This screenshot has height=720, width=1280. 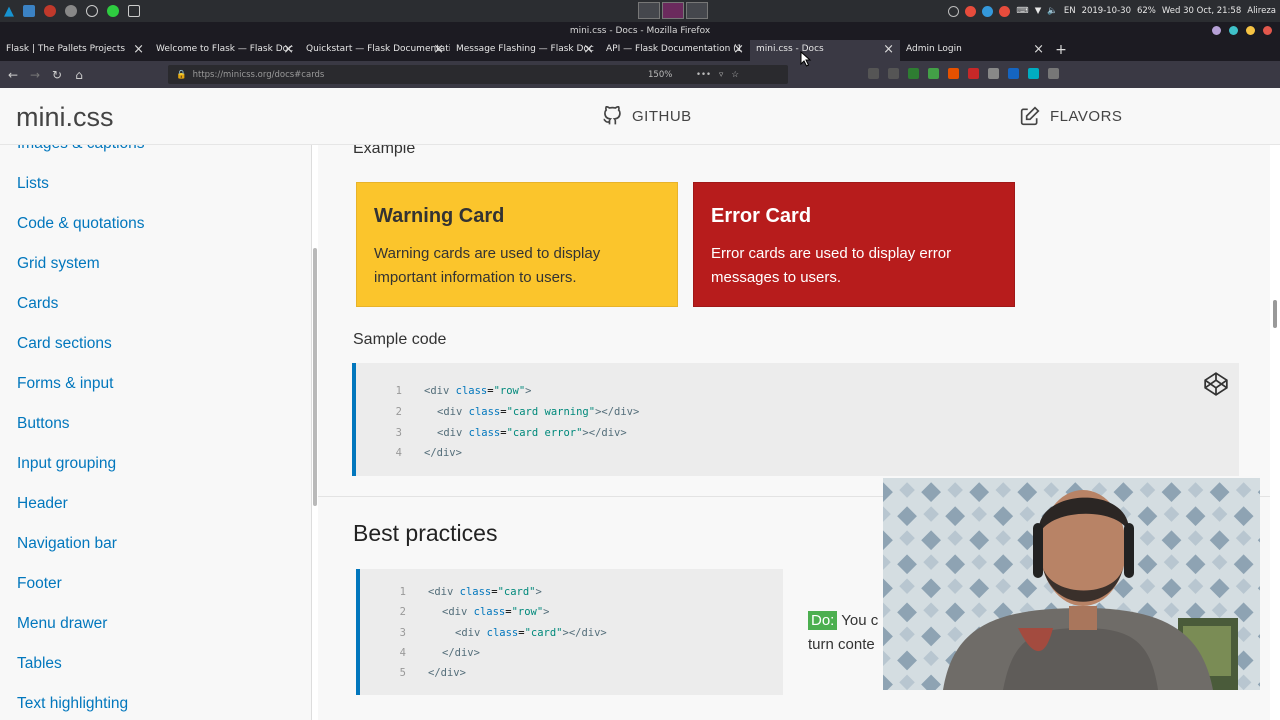 What do you see at coordinates (66, 49) in the screenshot?
I see `tab-label: Flask | The Pallets Projects` at bounding box center [66, 49].